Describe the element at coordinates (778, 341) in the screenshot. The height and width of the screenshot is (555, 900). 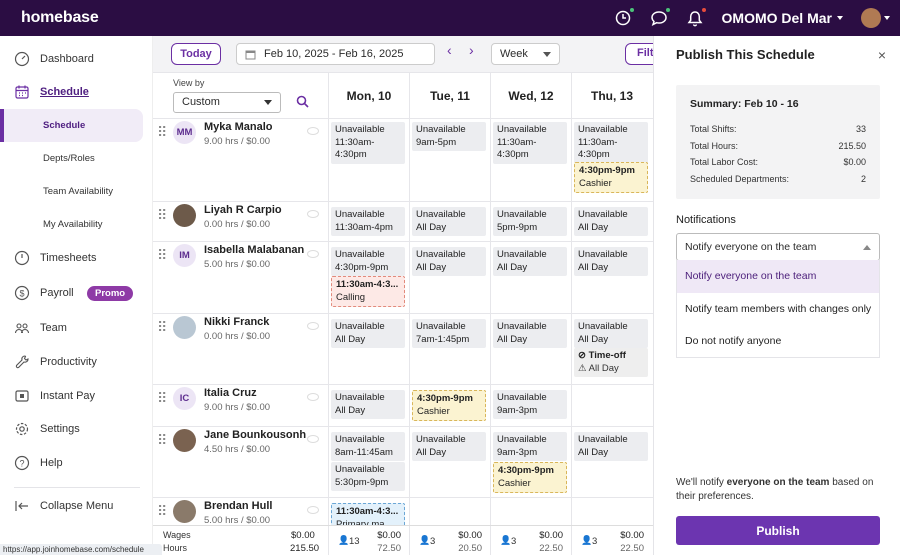
I see `notification-option: Do not notify anyone` at that location.